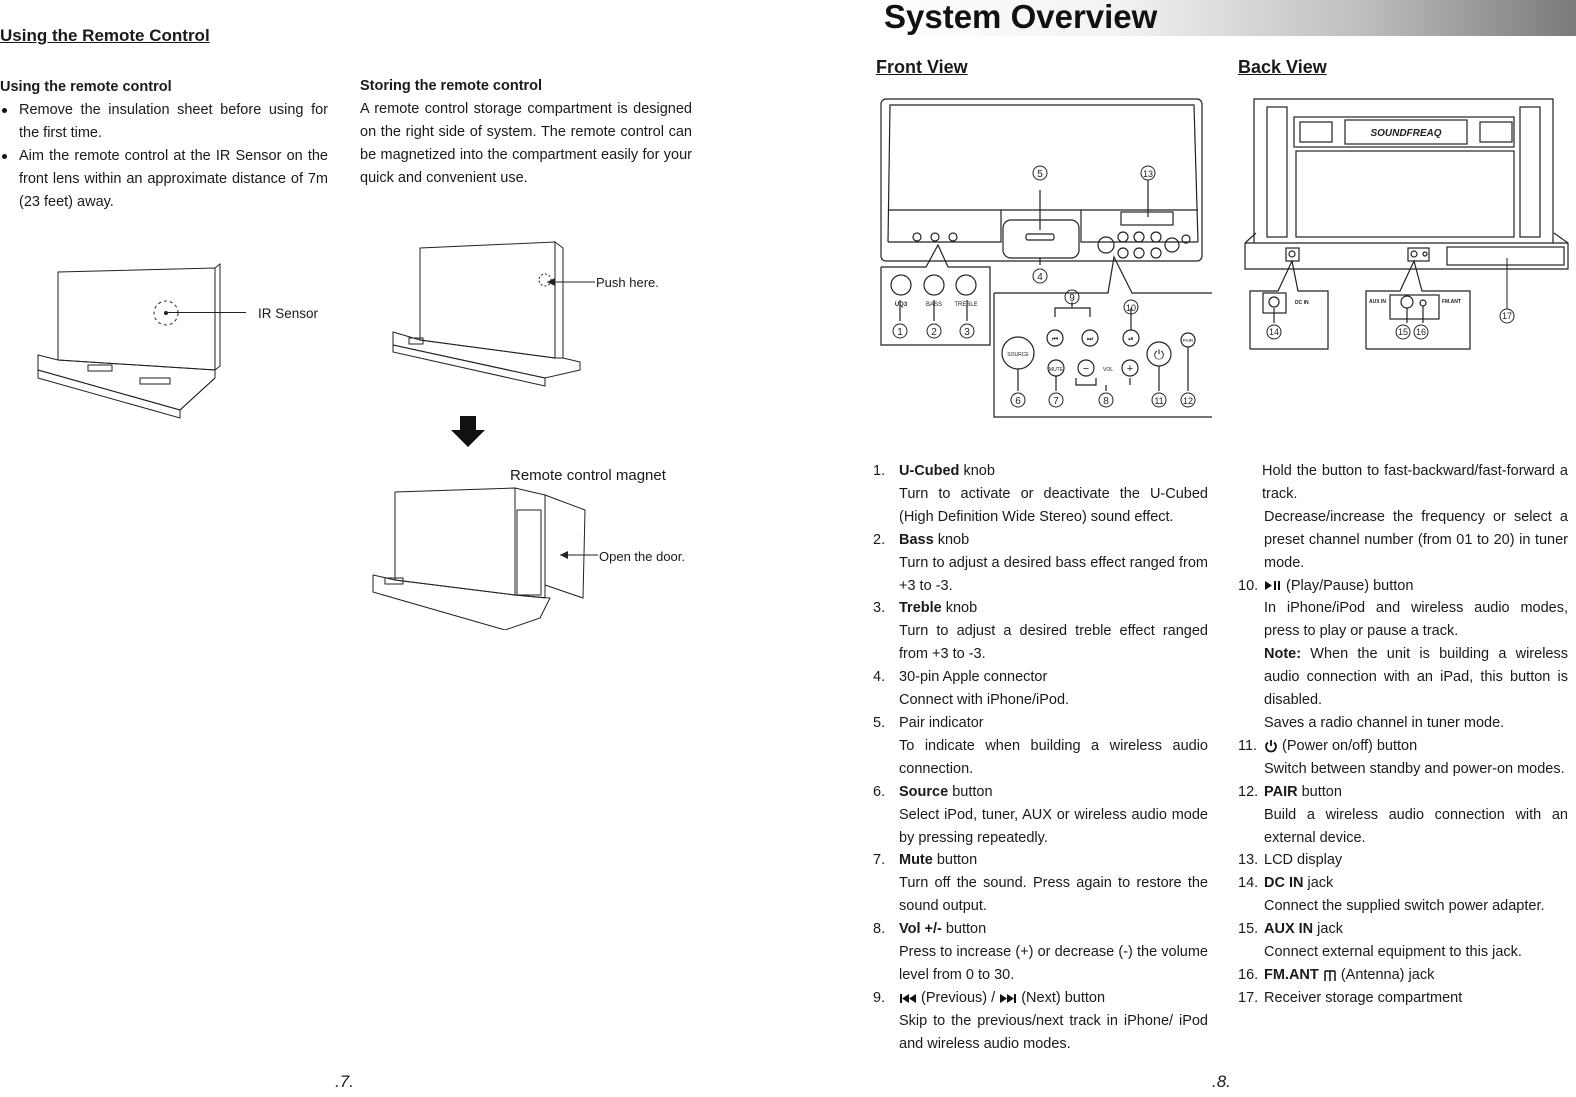  What do you see at coordinates (1072, 298) in the screenshot?
I see `callout-9: 9` at bounding box center [1072, 298].